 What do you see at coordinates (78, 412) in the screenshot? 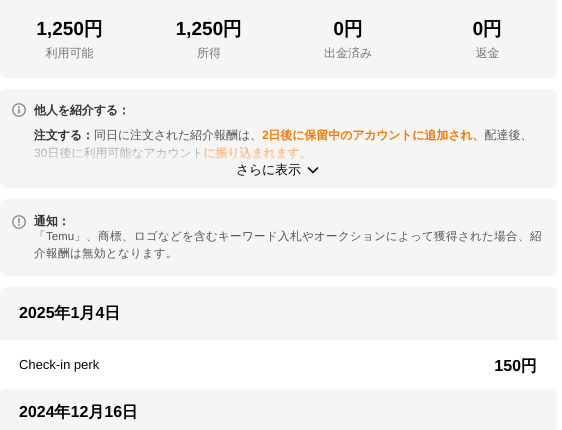
I see `date-label: 2024年12月16日` at bounding box center [78, 412].